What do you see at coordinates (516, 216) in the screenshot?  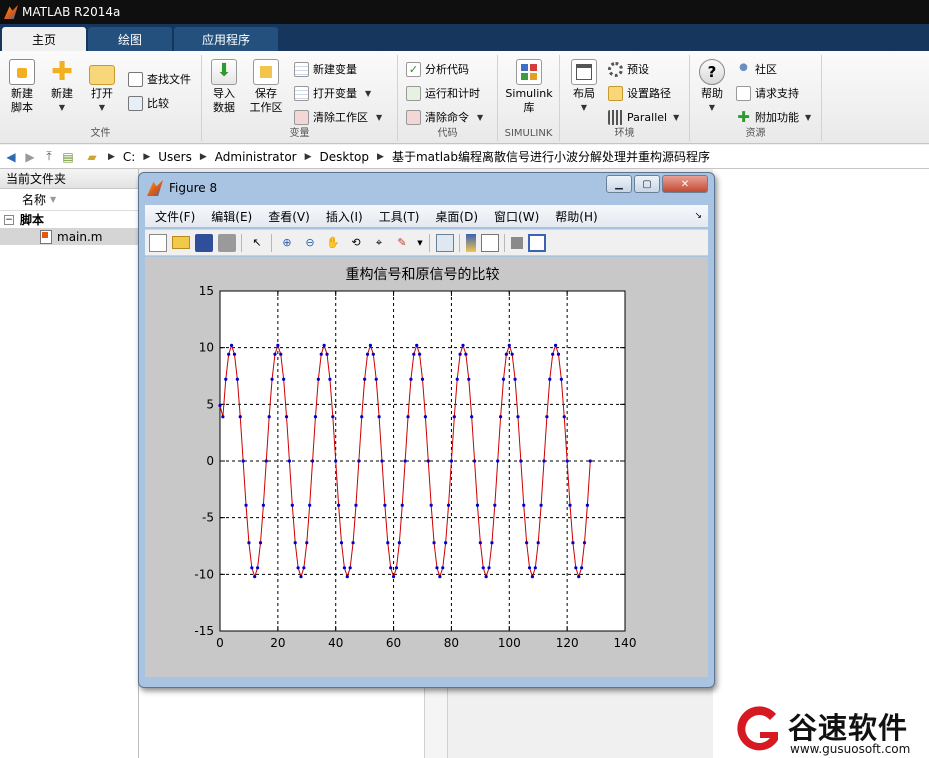 I see `menu-window: 窗口(W)` at bounding box center [516, 216].